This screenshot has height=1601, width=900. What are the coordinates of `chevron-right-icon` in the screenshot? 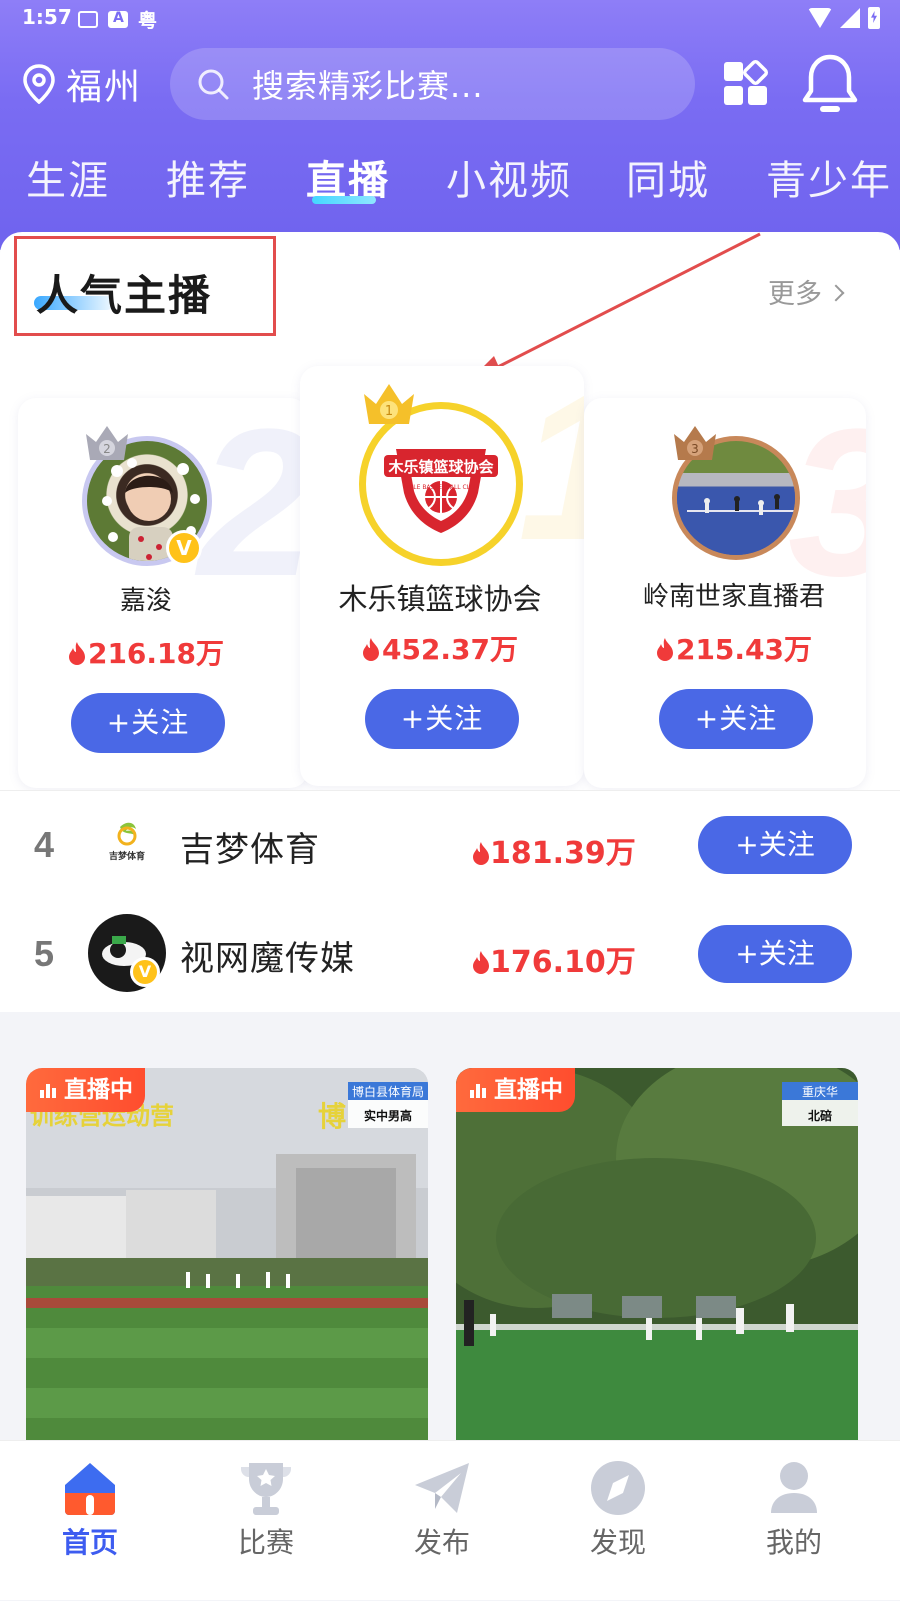 It's located at (836, 293).